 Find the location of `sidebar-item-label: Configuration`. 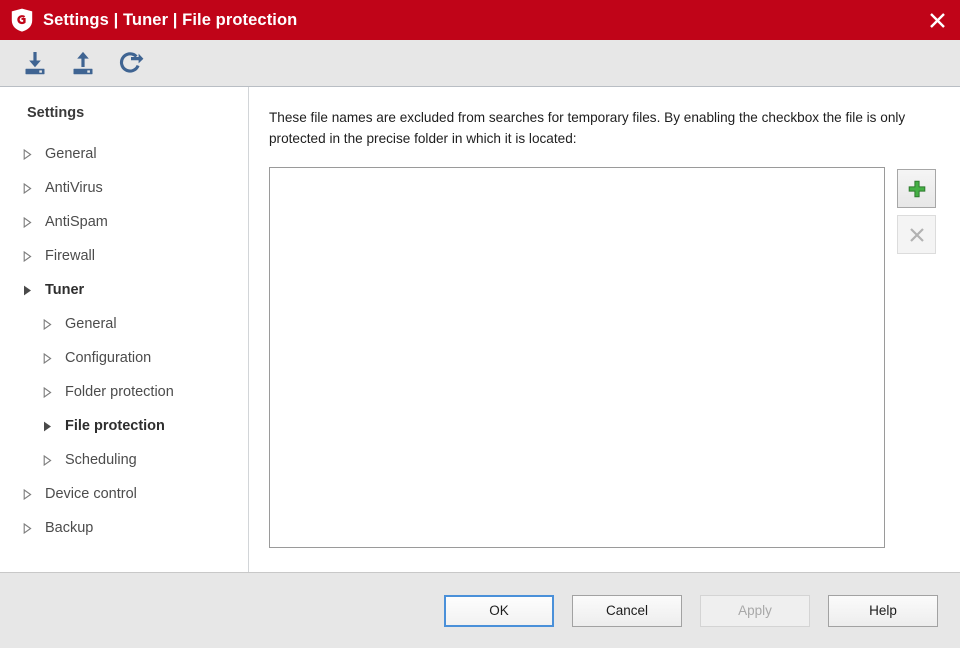

sidebar-item-label: Configuration is located at coordinates (108, 358).